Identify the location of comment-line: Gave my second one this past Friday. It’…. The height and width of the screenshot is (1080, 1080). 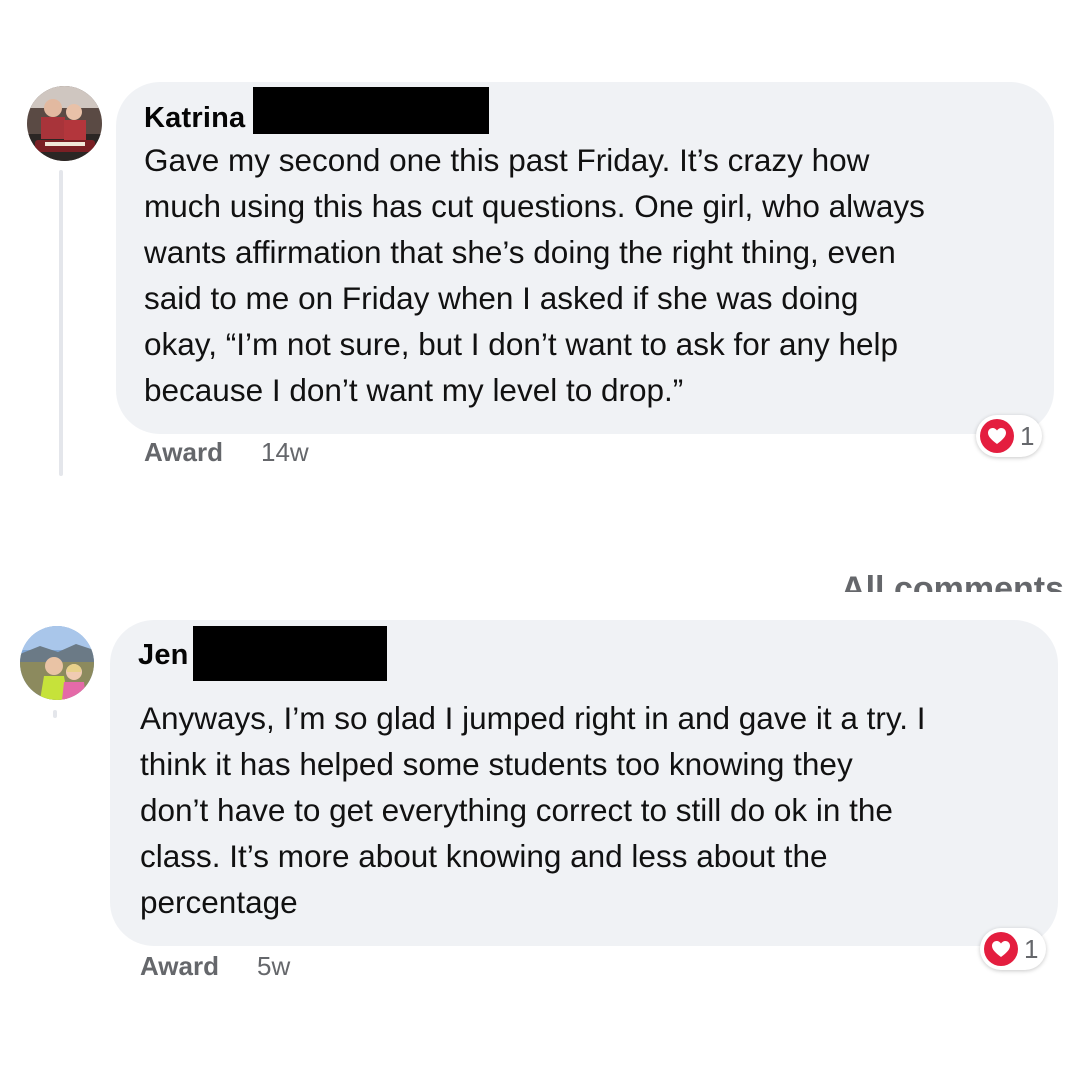
(507, 160).